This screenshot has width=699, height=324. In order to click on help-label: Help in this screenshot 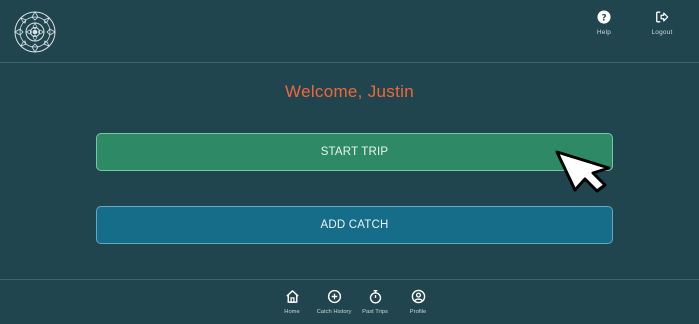, I will do `click(604, 32)`.